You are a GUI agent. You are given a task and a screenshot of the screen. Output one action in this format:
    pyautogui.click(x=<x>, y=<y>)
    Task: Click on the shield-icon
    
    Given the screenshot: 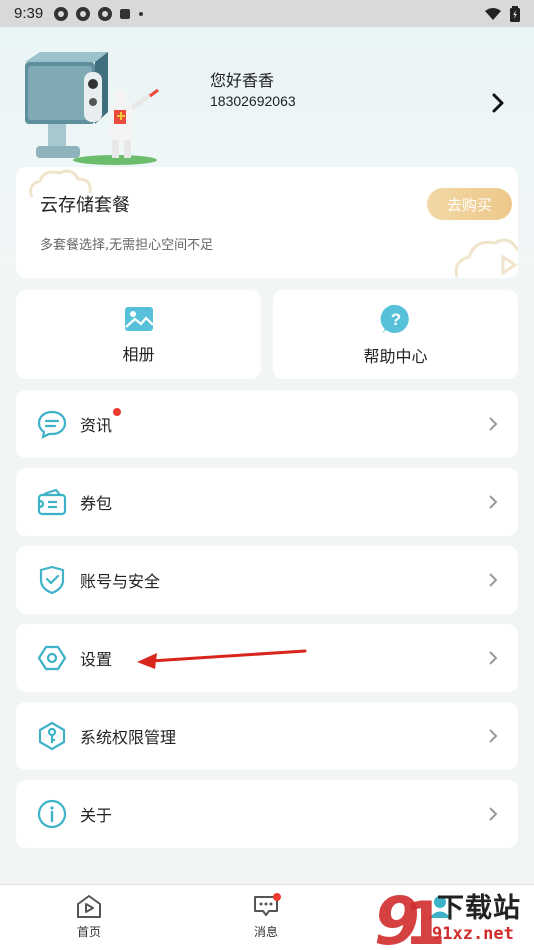 What is the action you would take?
    pyautogui.click(x=52, y=580)
    